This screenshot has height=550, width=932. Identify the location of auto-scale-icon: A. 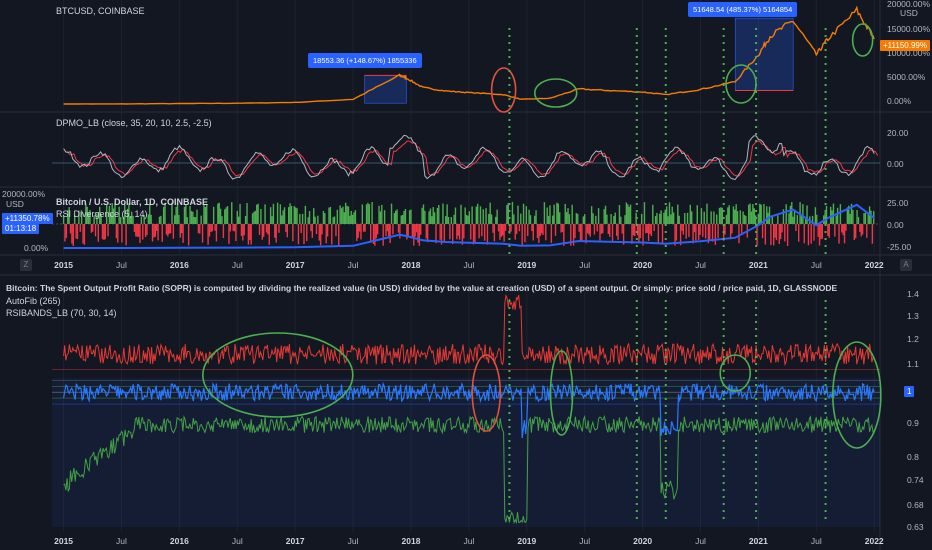
(906, 265).